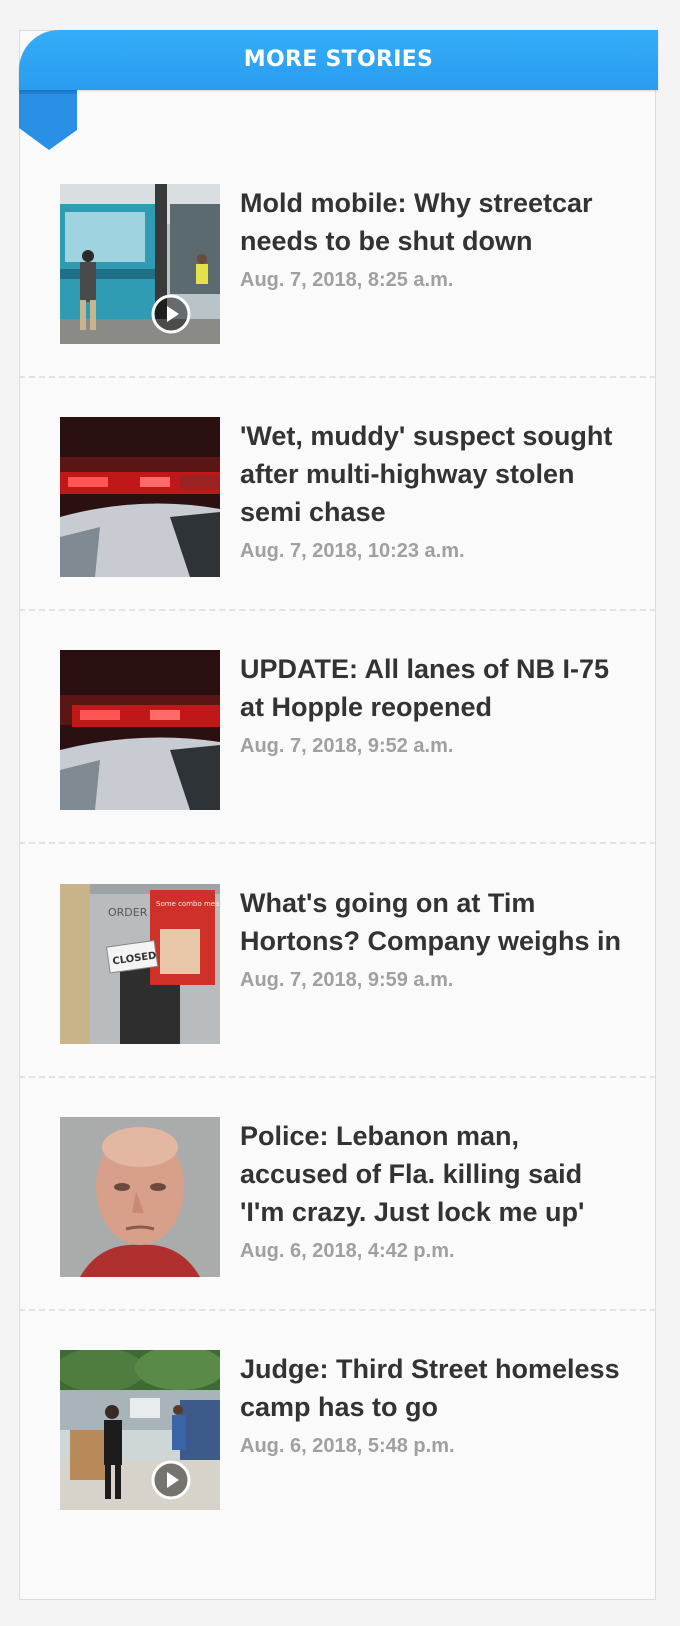  I want to click on notice-text: Some combo meal numbers have changed., so click(188, 904).